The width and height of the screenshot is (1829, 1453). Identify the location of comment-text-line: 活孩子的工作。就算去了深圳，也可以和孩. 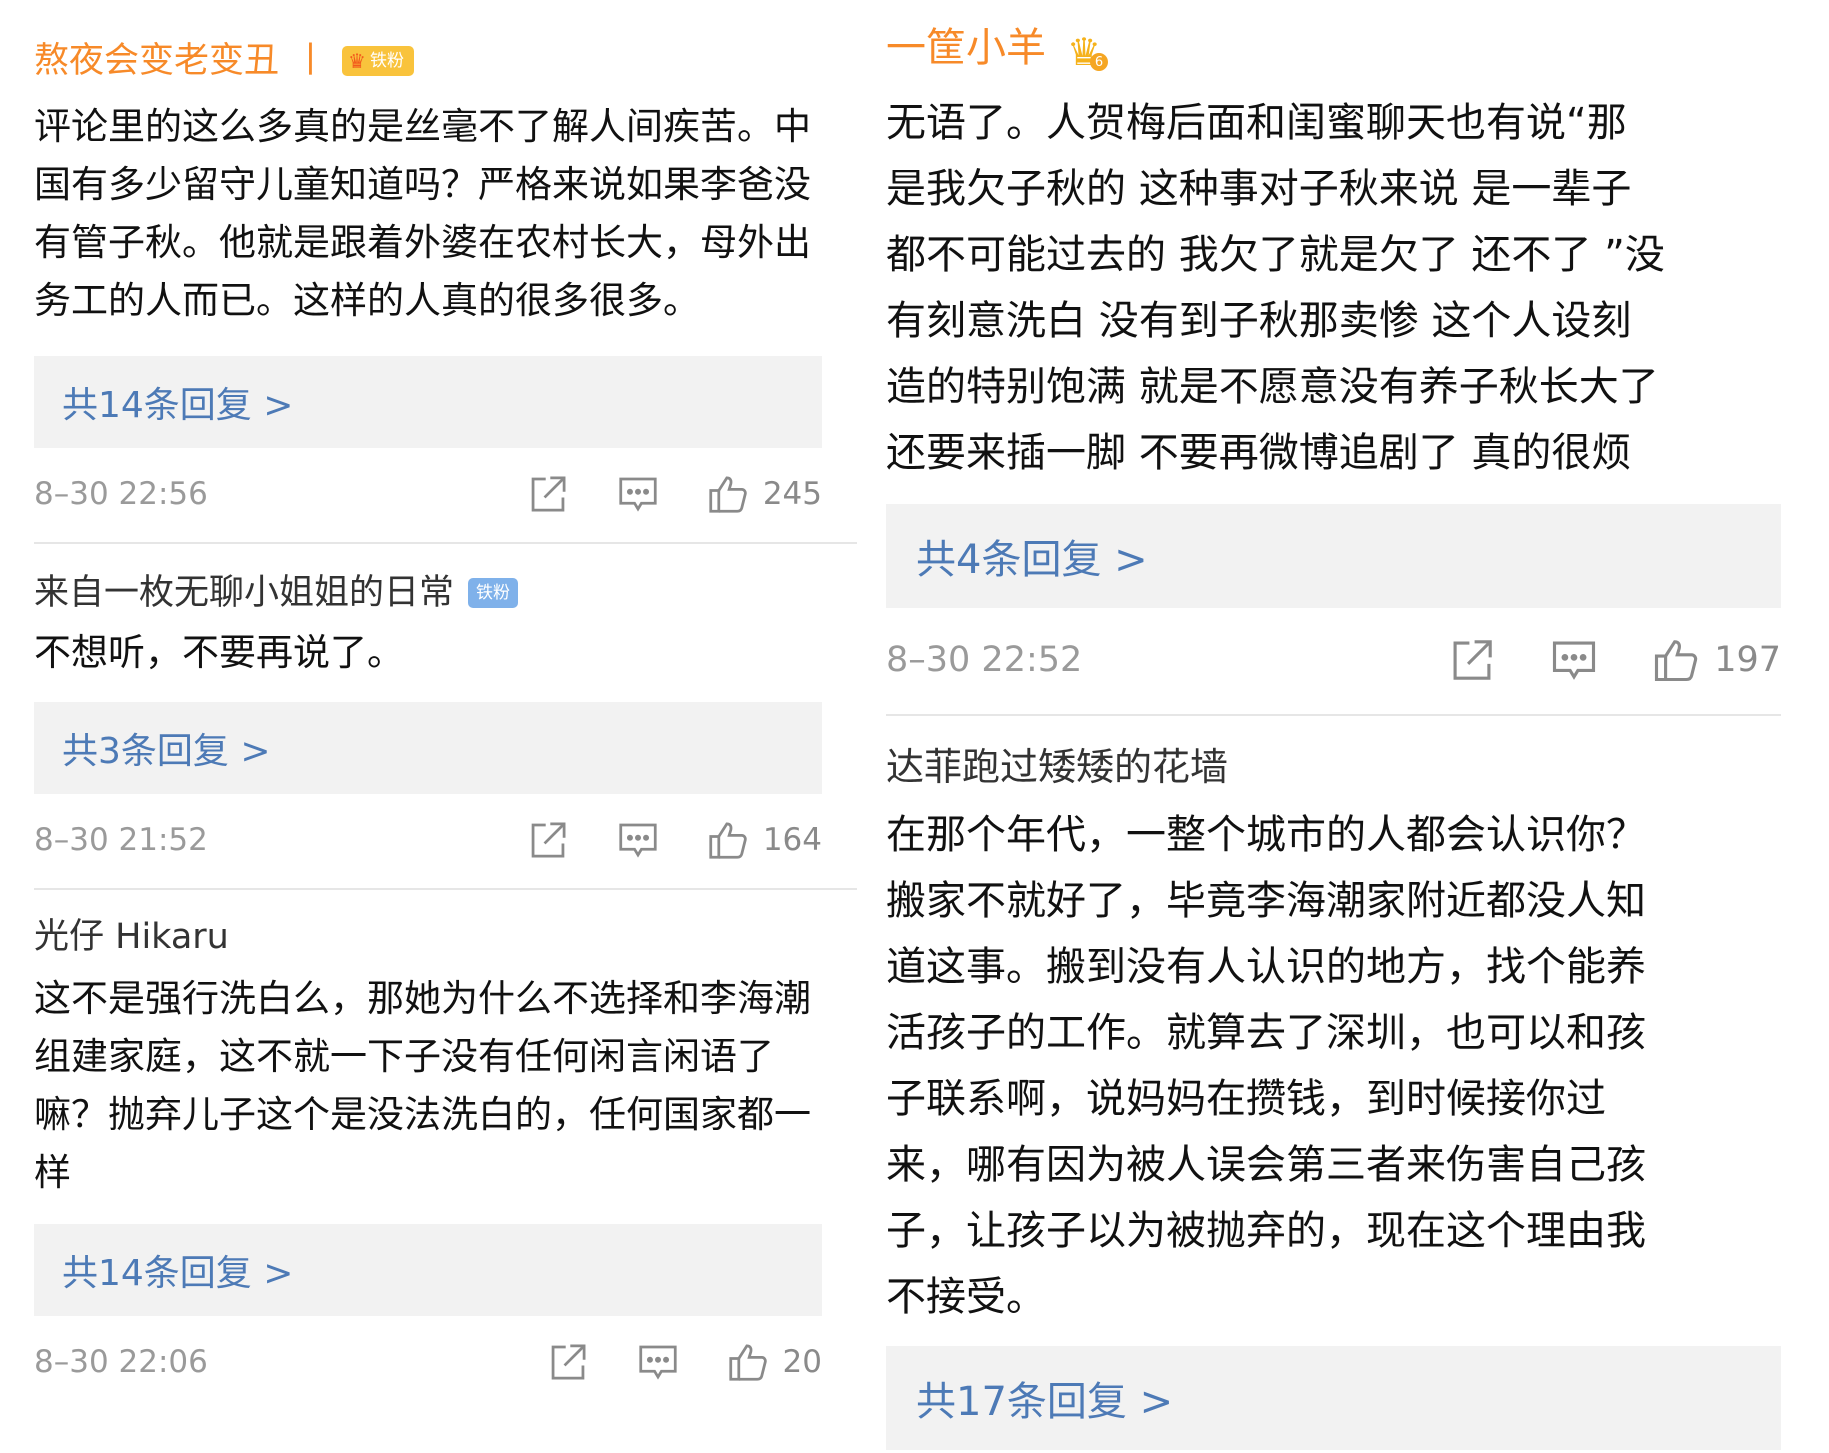
(1266, 1033).